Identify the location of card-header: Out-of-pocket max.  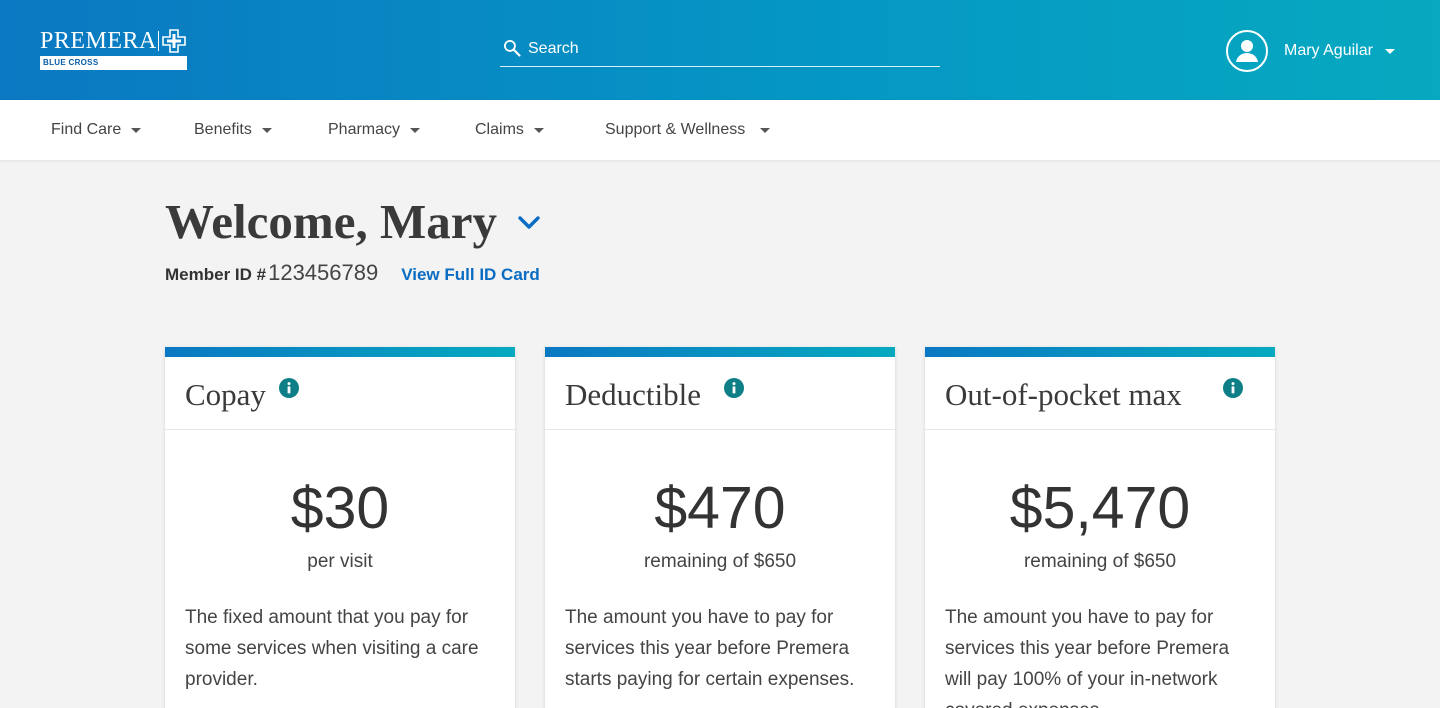
(1100, 393).